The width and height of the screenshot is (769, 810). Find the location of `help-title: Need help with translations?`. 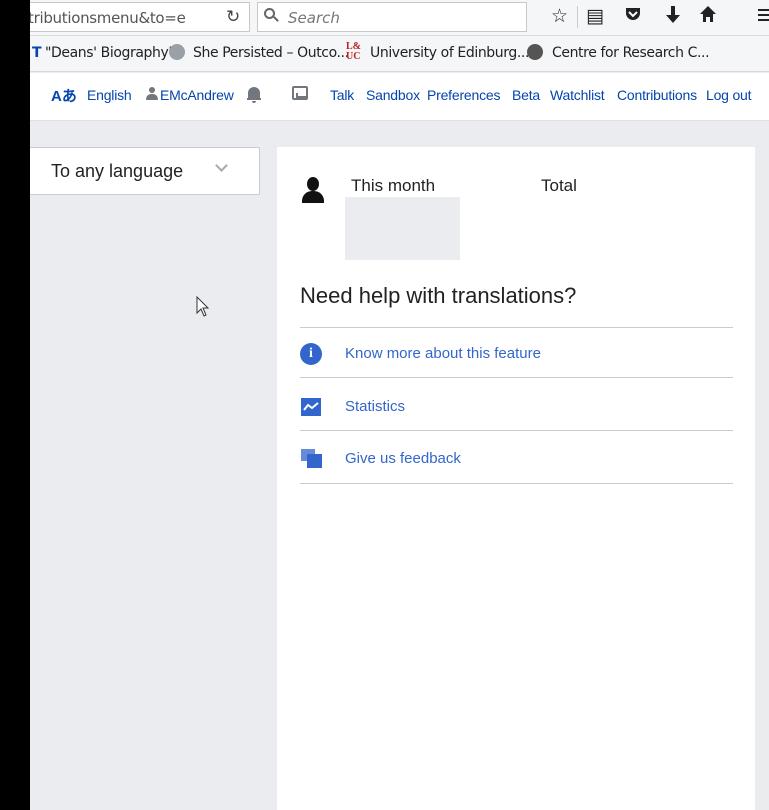

help-title: Need help with translations? is located at coordinates (438, 295).